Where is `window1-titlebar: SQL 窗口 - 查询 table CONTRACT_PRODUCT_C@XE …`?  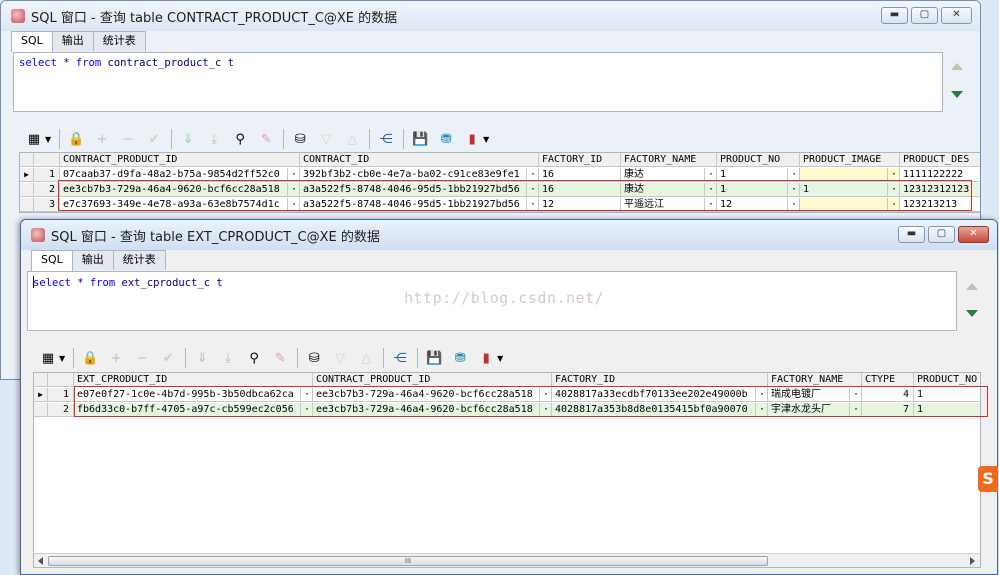 window1-titlebar: SQL 窗口 - 查询 table CONTRACT_PRODUCT_C@XE … is located at coordinates (490, 16).